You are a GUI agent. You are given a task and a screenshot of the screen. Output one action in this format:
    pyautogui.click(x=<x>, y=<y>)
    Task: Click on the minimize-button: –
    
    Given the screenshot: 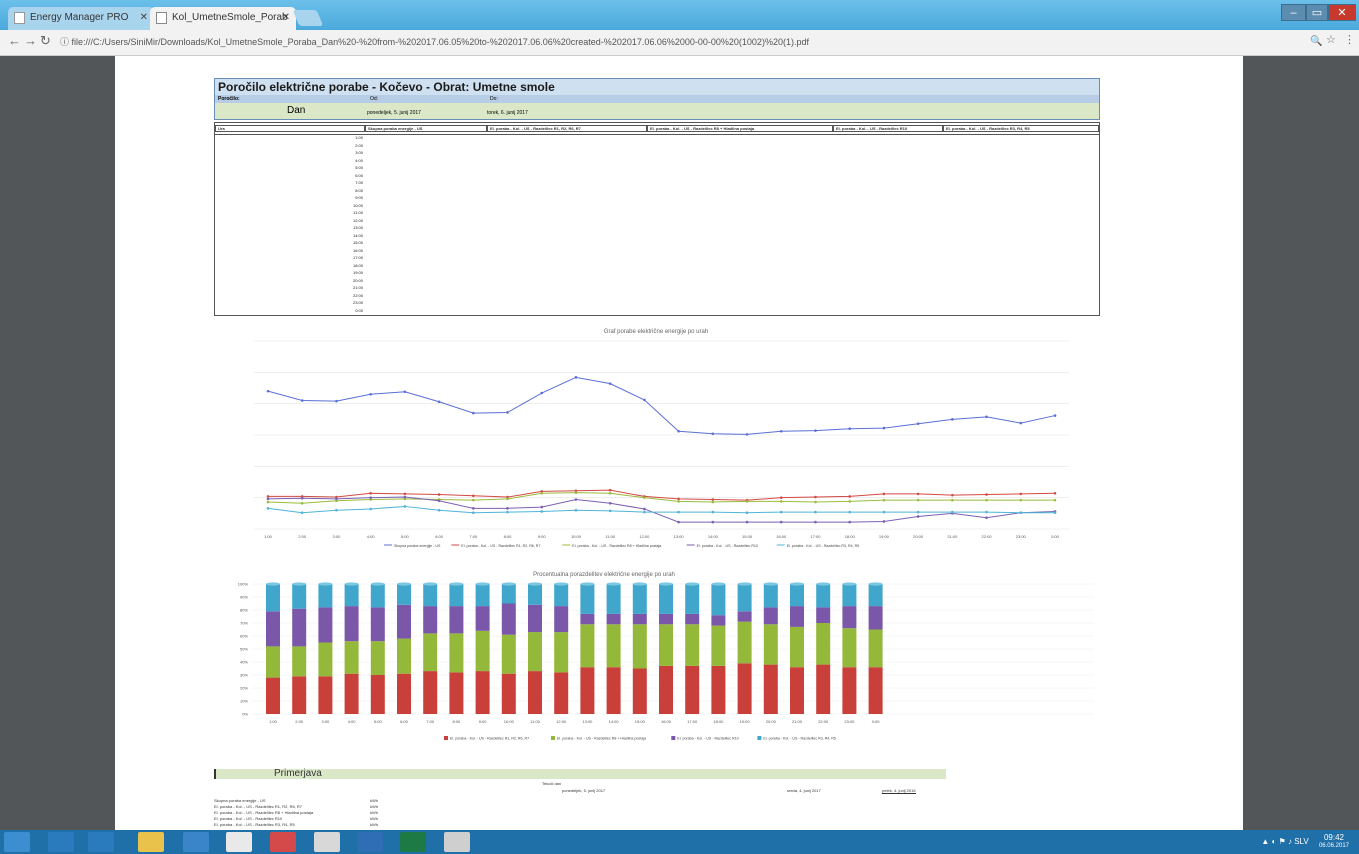 What is the action you would take?
    pyautogui.click(x=1293, y=12)
    